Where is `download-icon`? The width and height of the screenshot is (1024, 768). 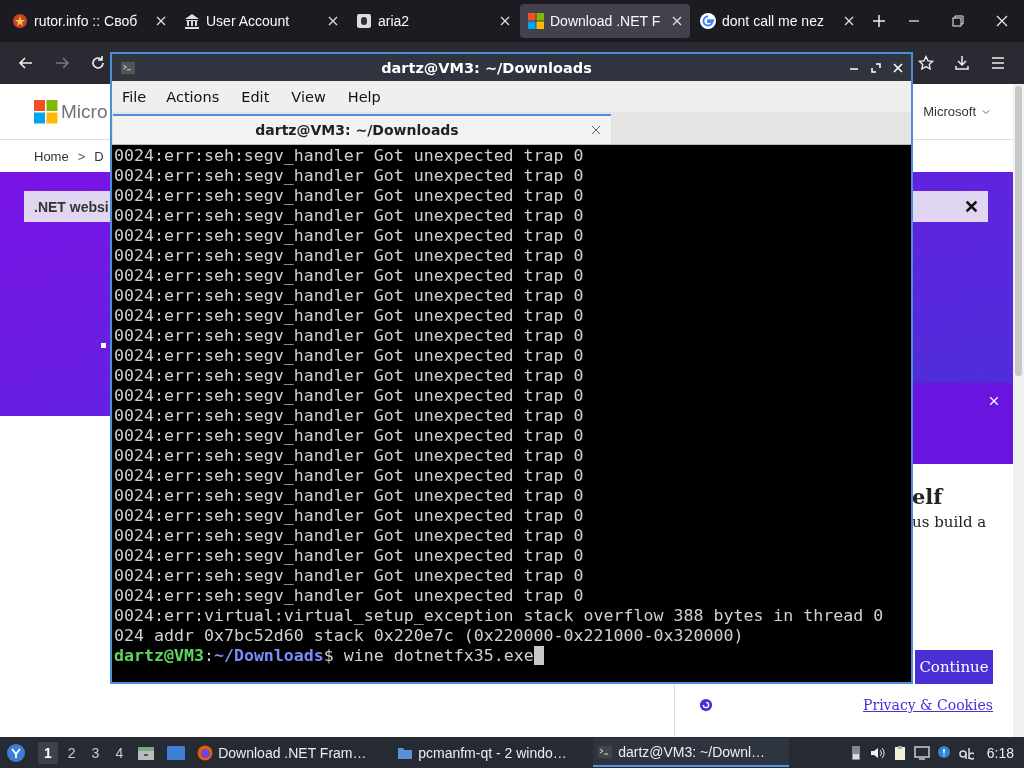 download-icon is located at coordinates (962, 63).